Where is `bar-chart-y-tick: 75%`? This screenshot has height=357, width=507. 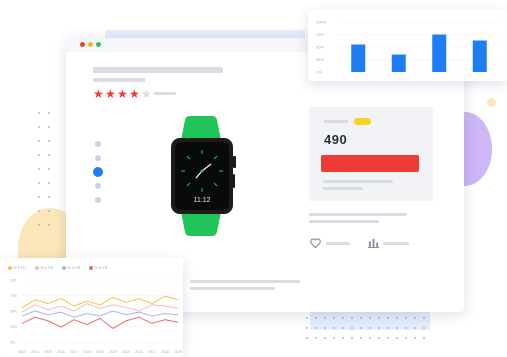 bar-chart-y-tick: 75% is located at coordinates (320, 34).